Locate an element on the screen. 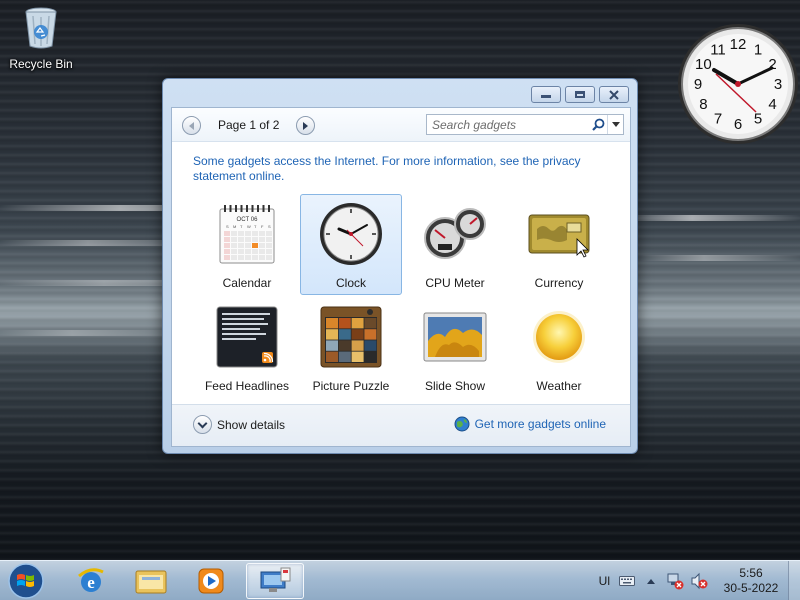 The image size is (800, 600). windows-explorer-icon is located at coordinates (151, 582).